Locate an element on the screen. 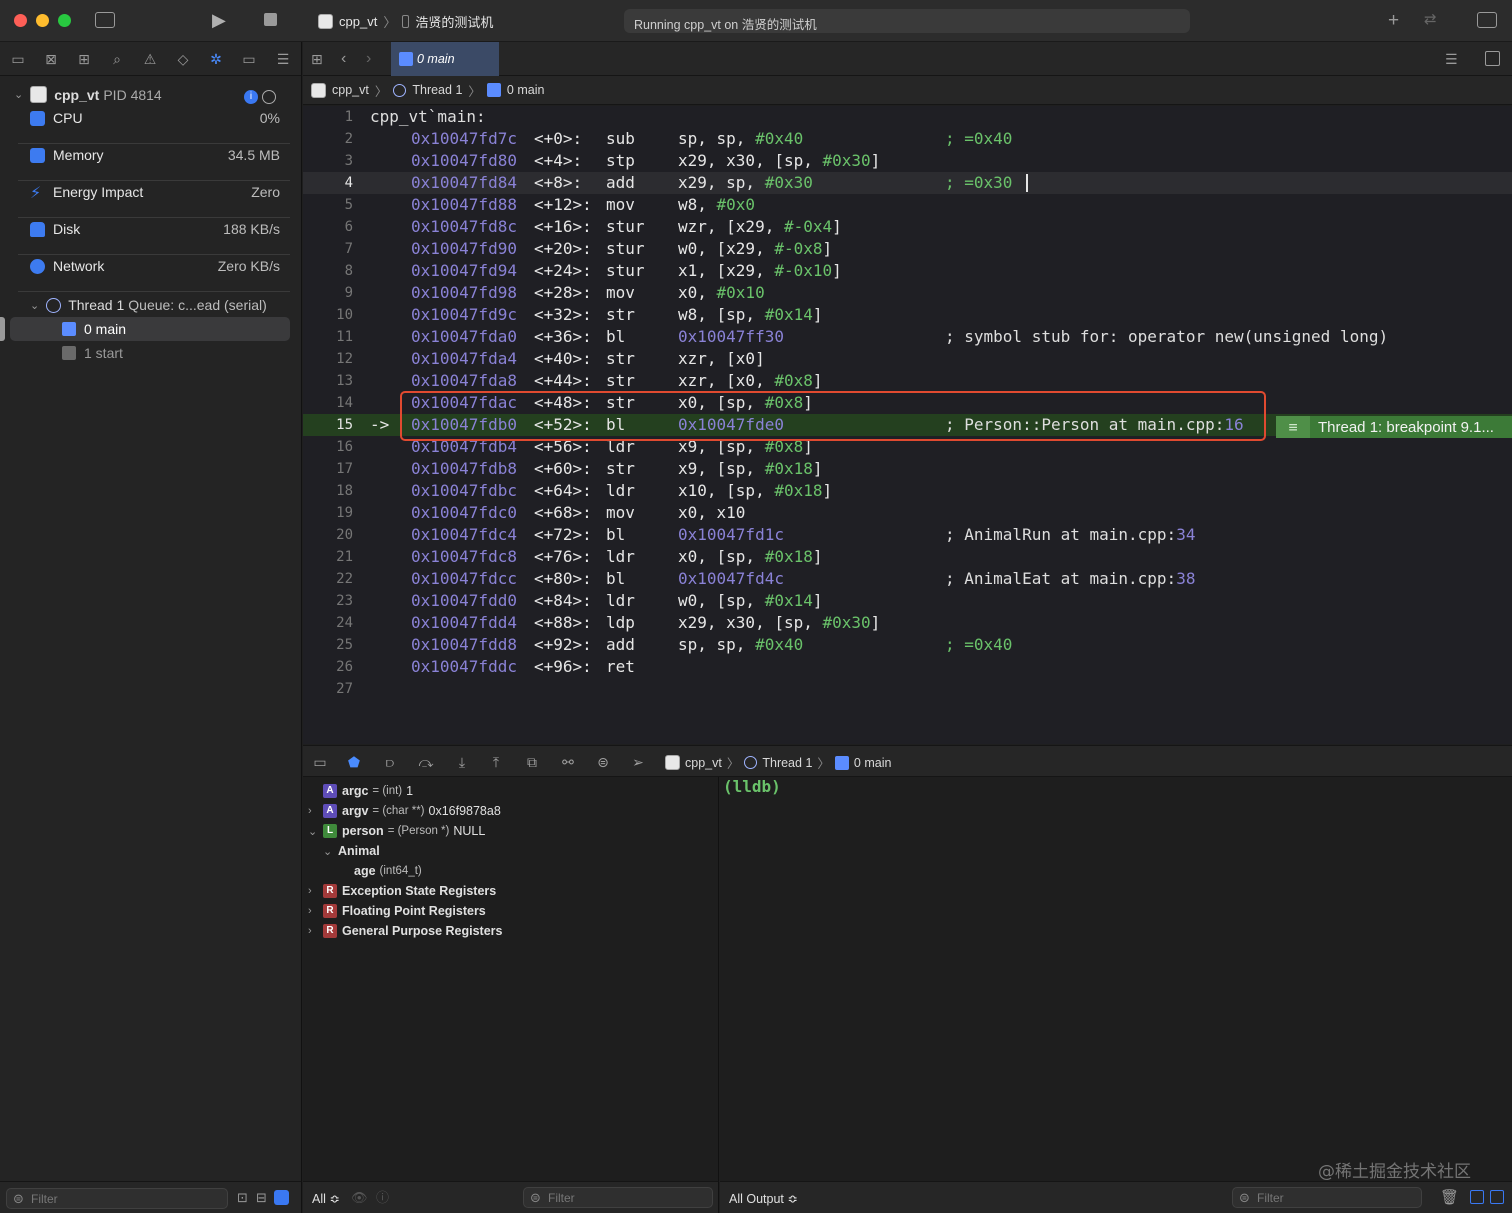 This screenshot has width=1512, height=1213. hide-frames-icon: ⊟ is located at coordinates (261, 1197).